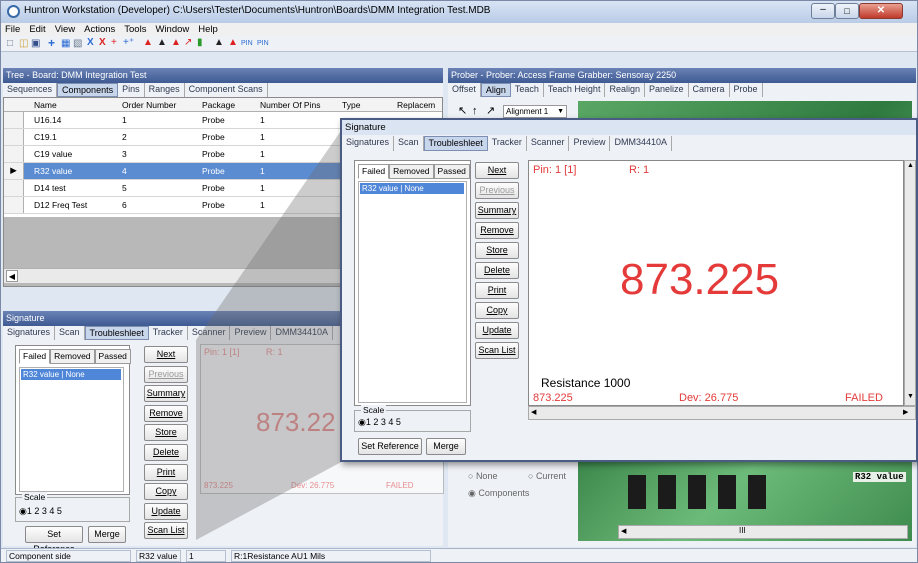 The height and width of the screenshot is (563, 918). Describe the element at coordinates (722, 413) in the screenshot. I see `large-hscrollbar: ◀ ▶` at that location.